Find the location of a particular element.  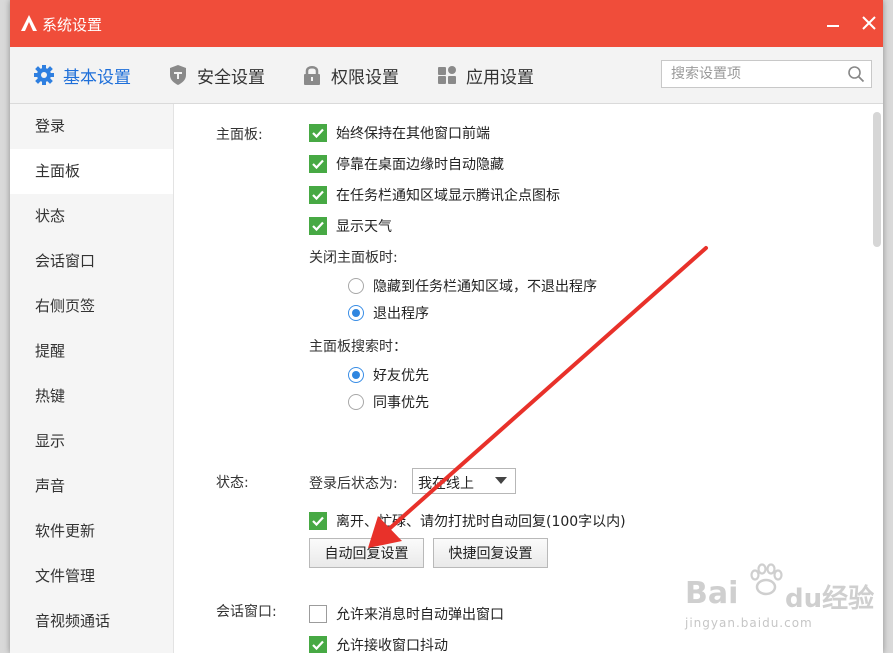

tab-label: 基本设置 is located at coordinates (97, 77).